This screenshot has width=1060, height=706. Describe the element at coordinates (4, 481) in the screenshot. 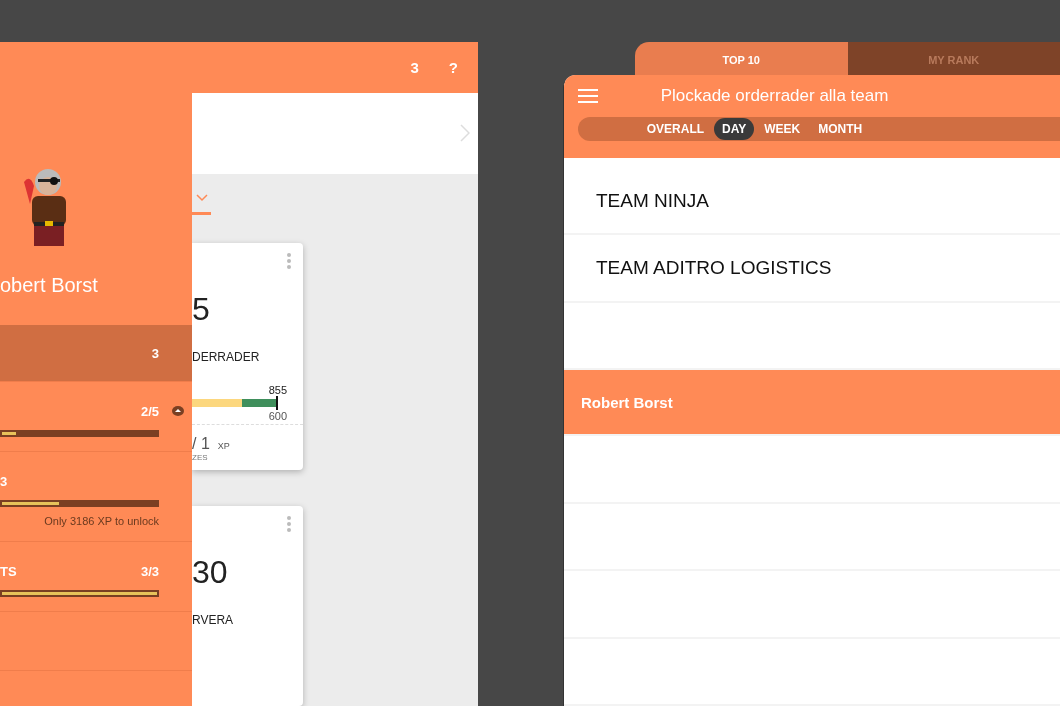

I see `item-label: 3` at that location.